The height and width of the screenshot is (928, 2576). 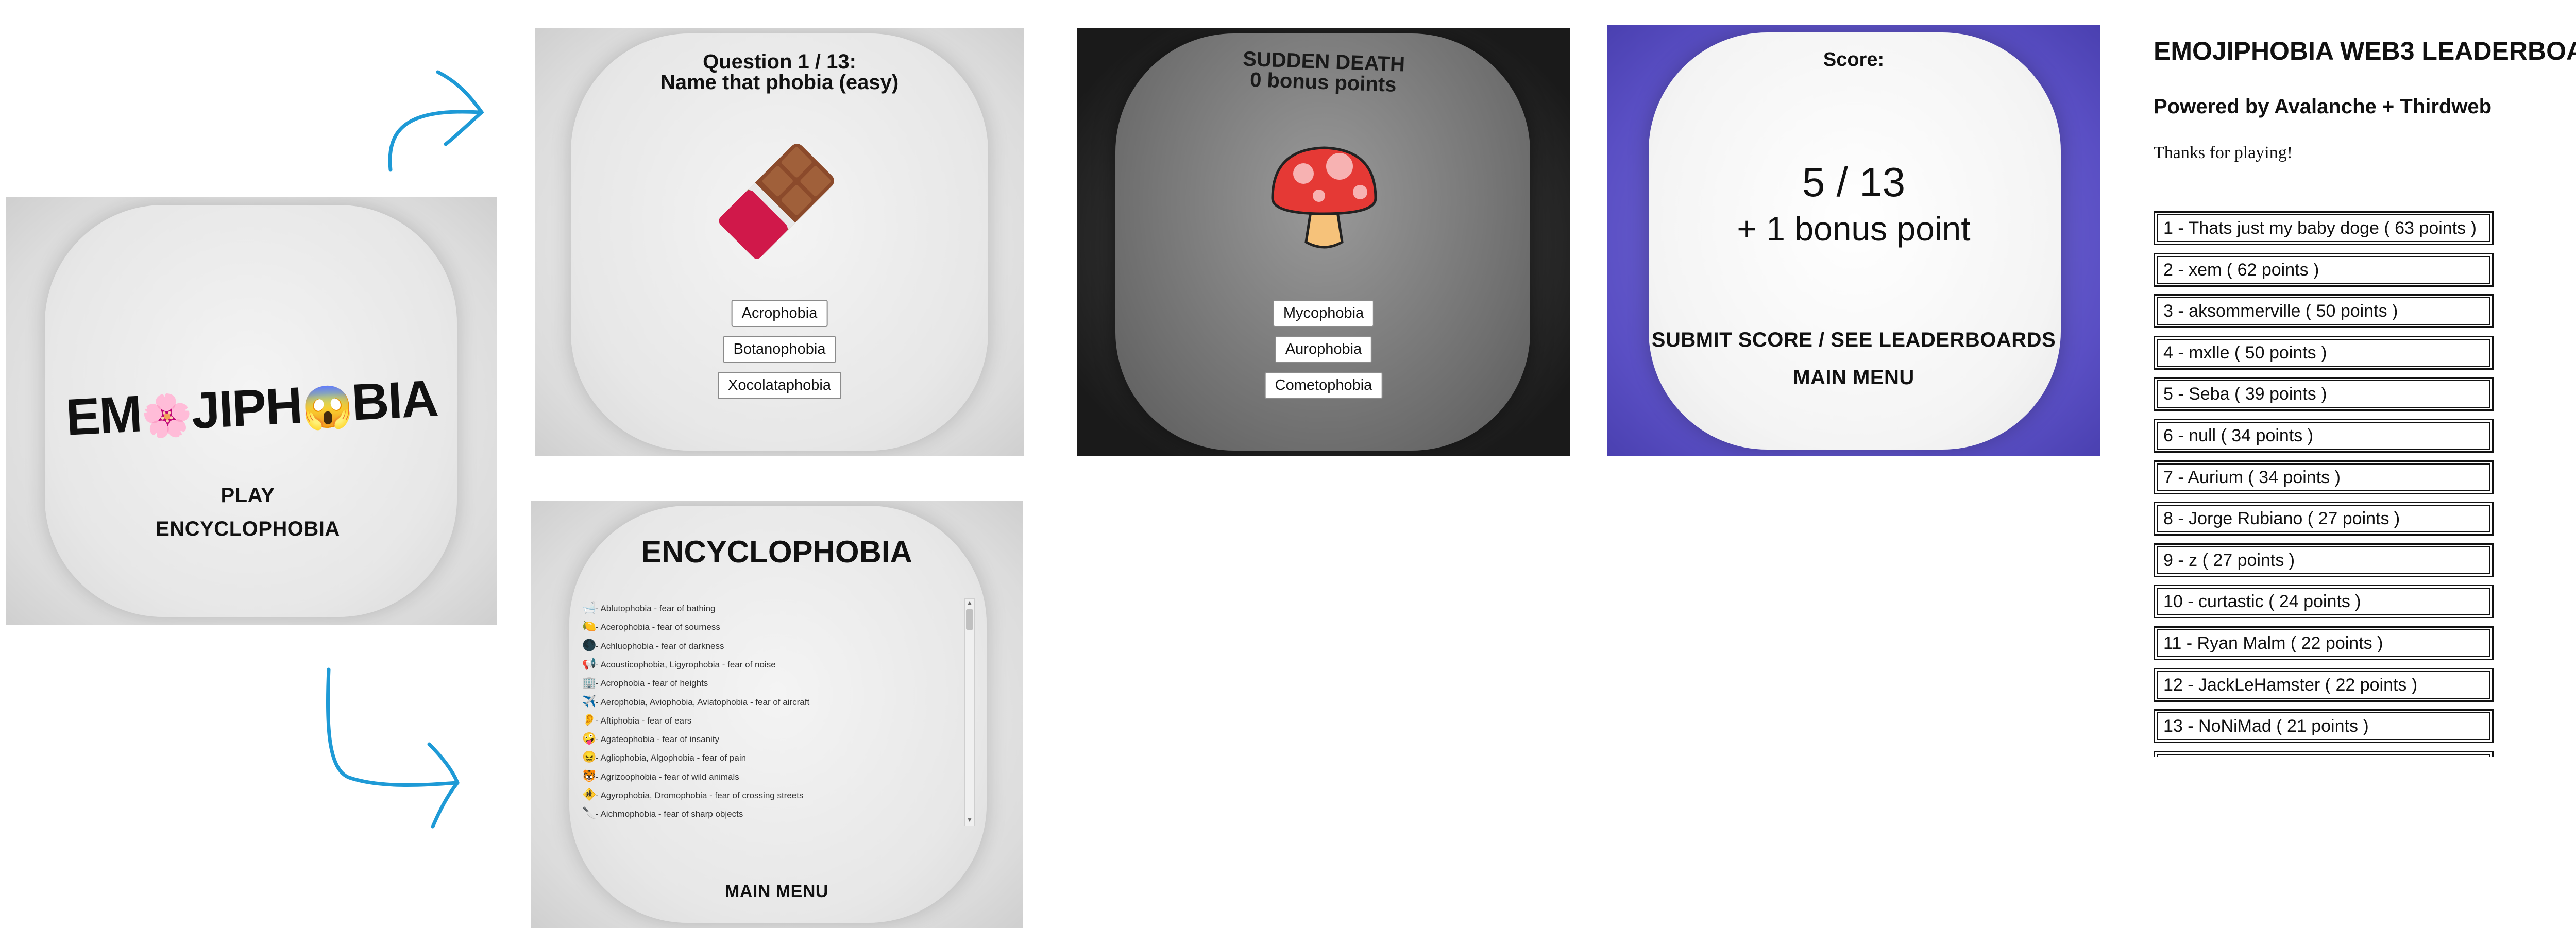 I want to click on option-button-1: Acrophobia, so click(x=780, y=313).